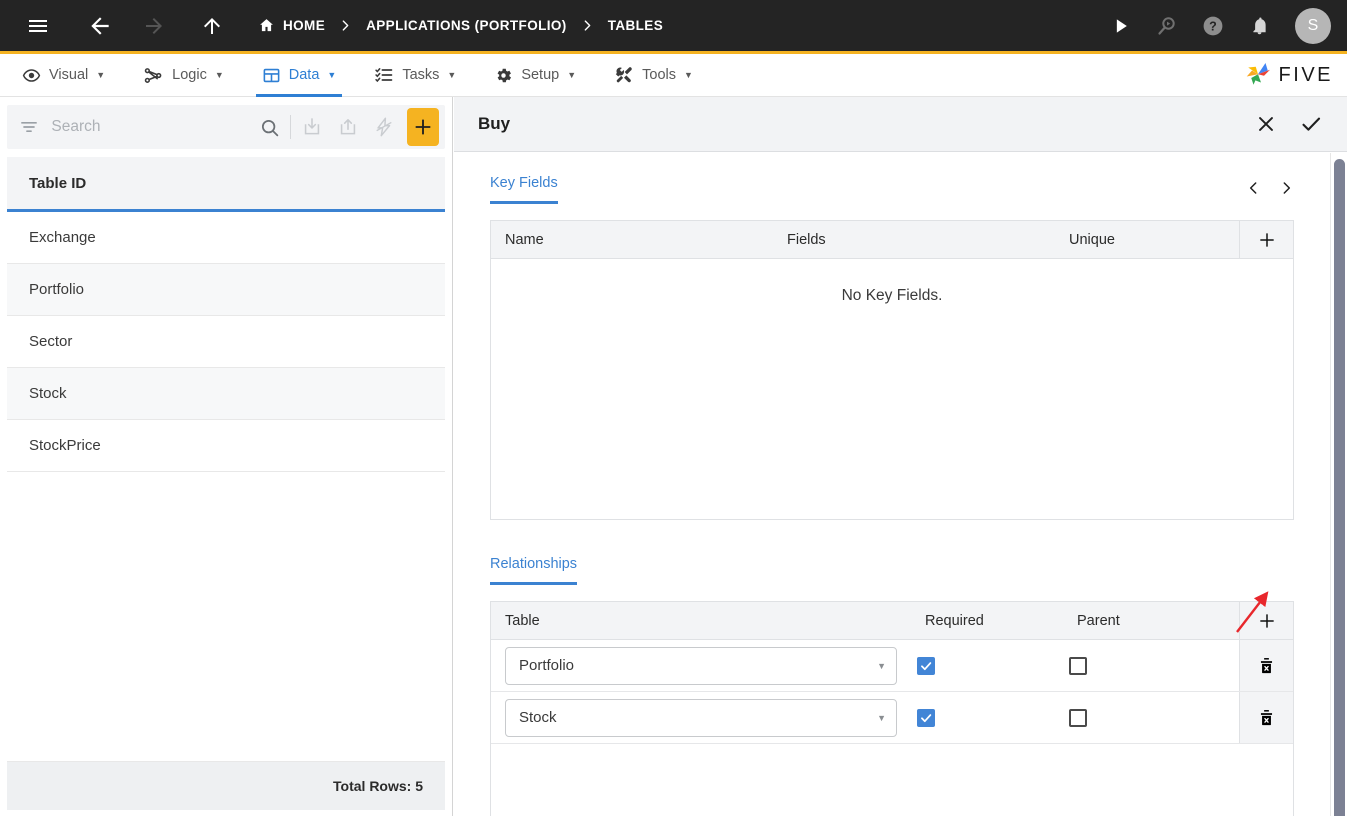 The width and height of the screenshot is (1347, 816). I want to click on export-icon, so click(348, 127).